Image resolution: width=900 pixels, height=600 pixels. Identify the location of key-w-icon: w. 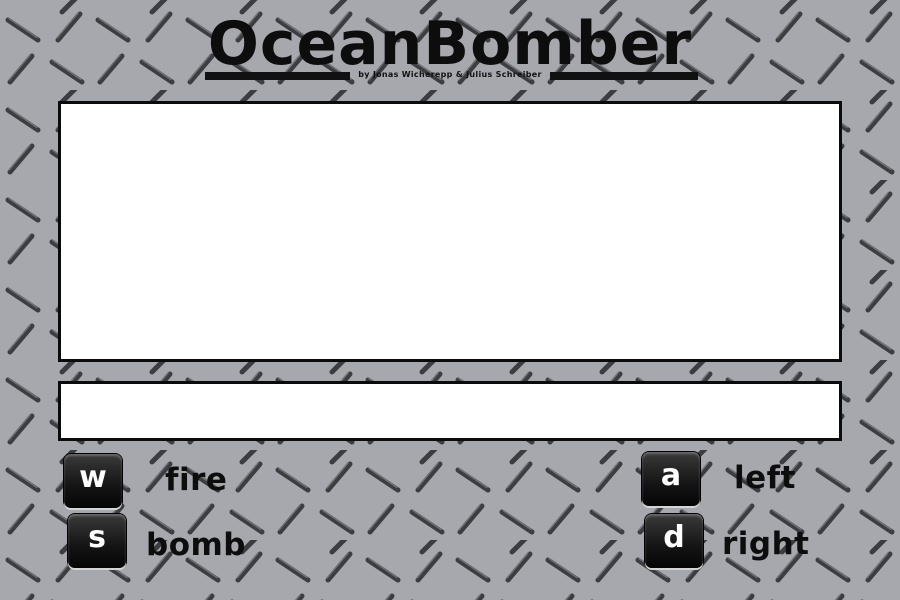
(93, 481).